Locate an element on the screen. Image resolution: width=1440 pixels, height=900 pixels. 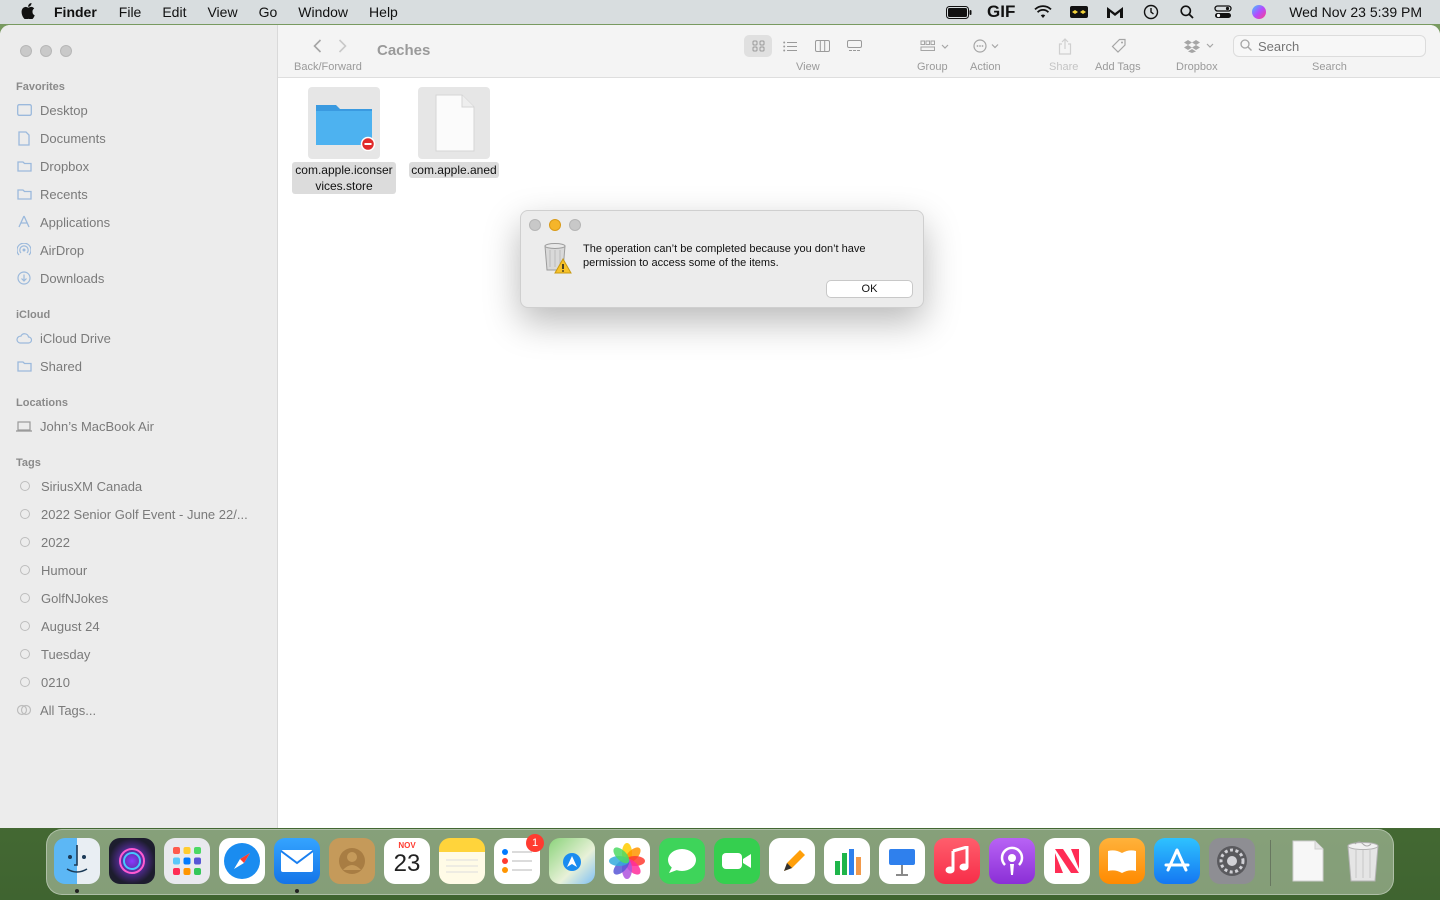
close-window-button is located at coordinates (26, 51).